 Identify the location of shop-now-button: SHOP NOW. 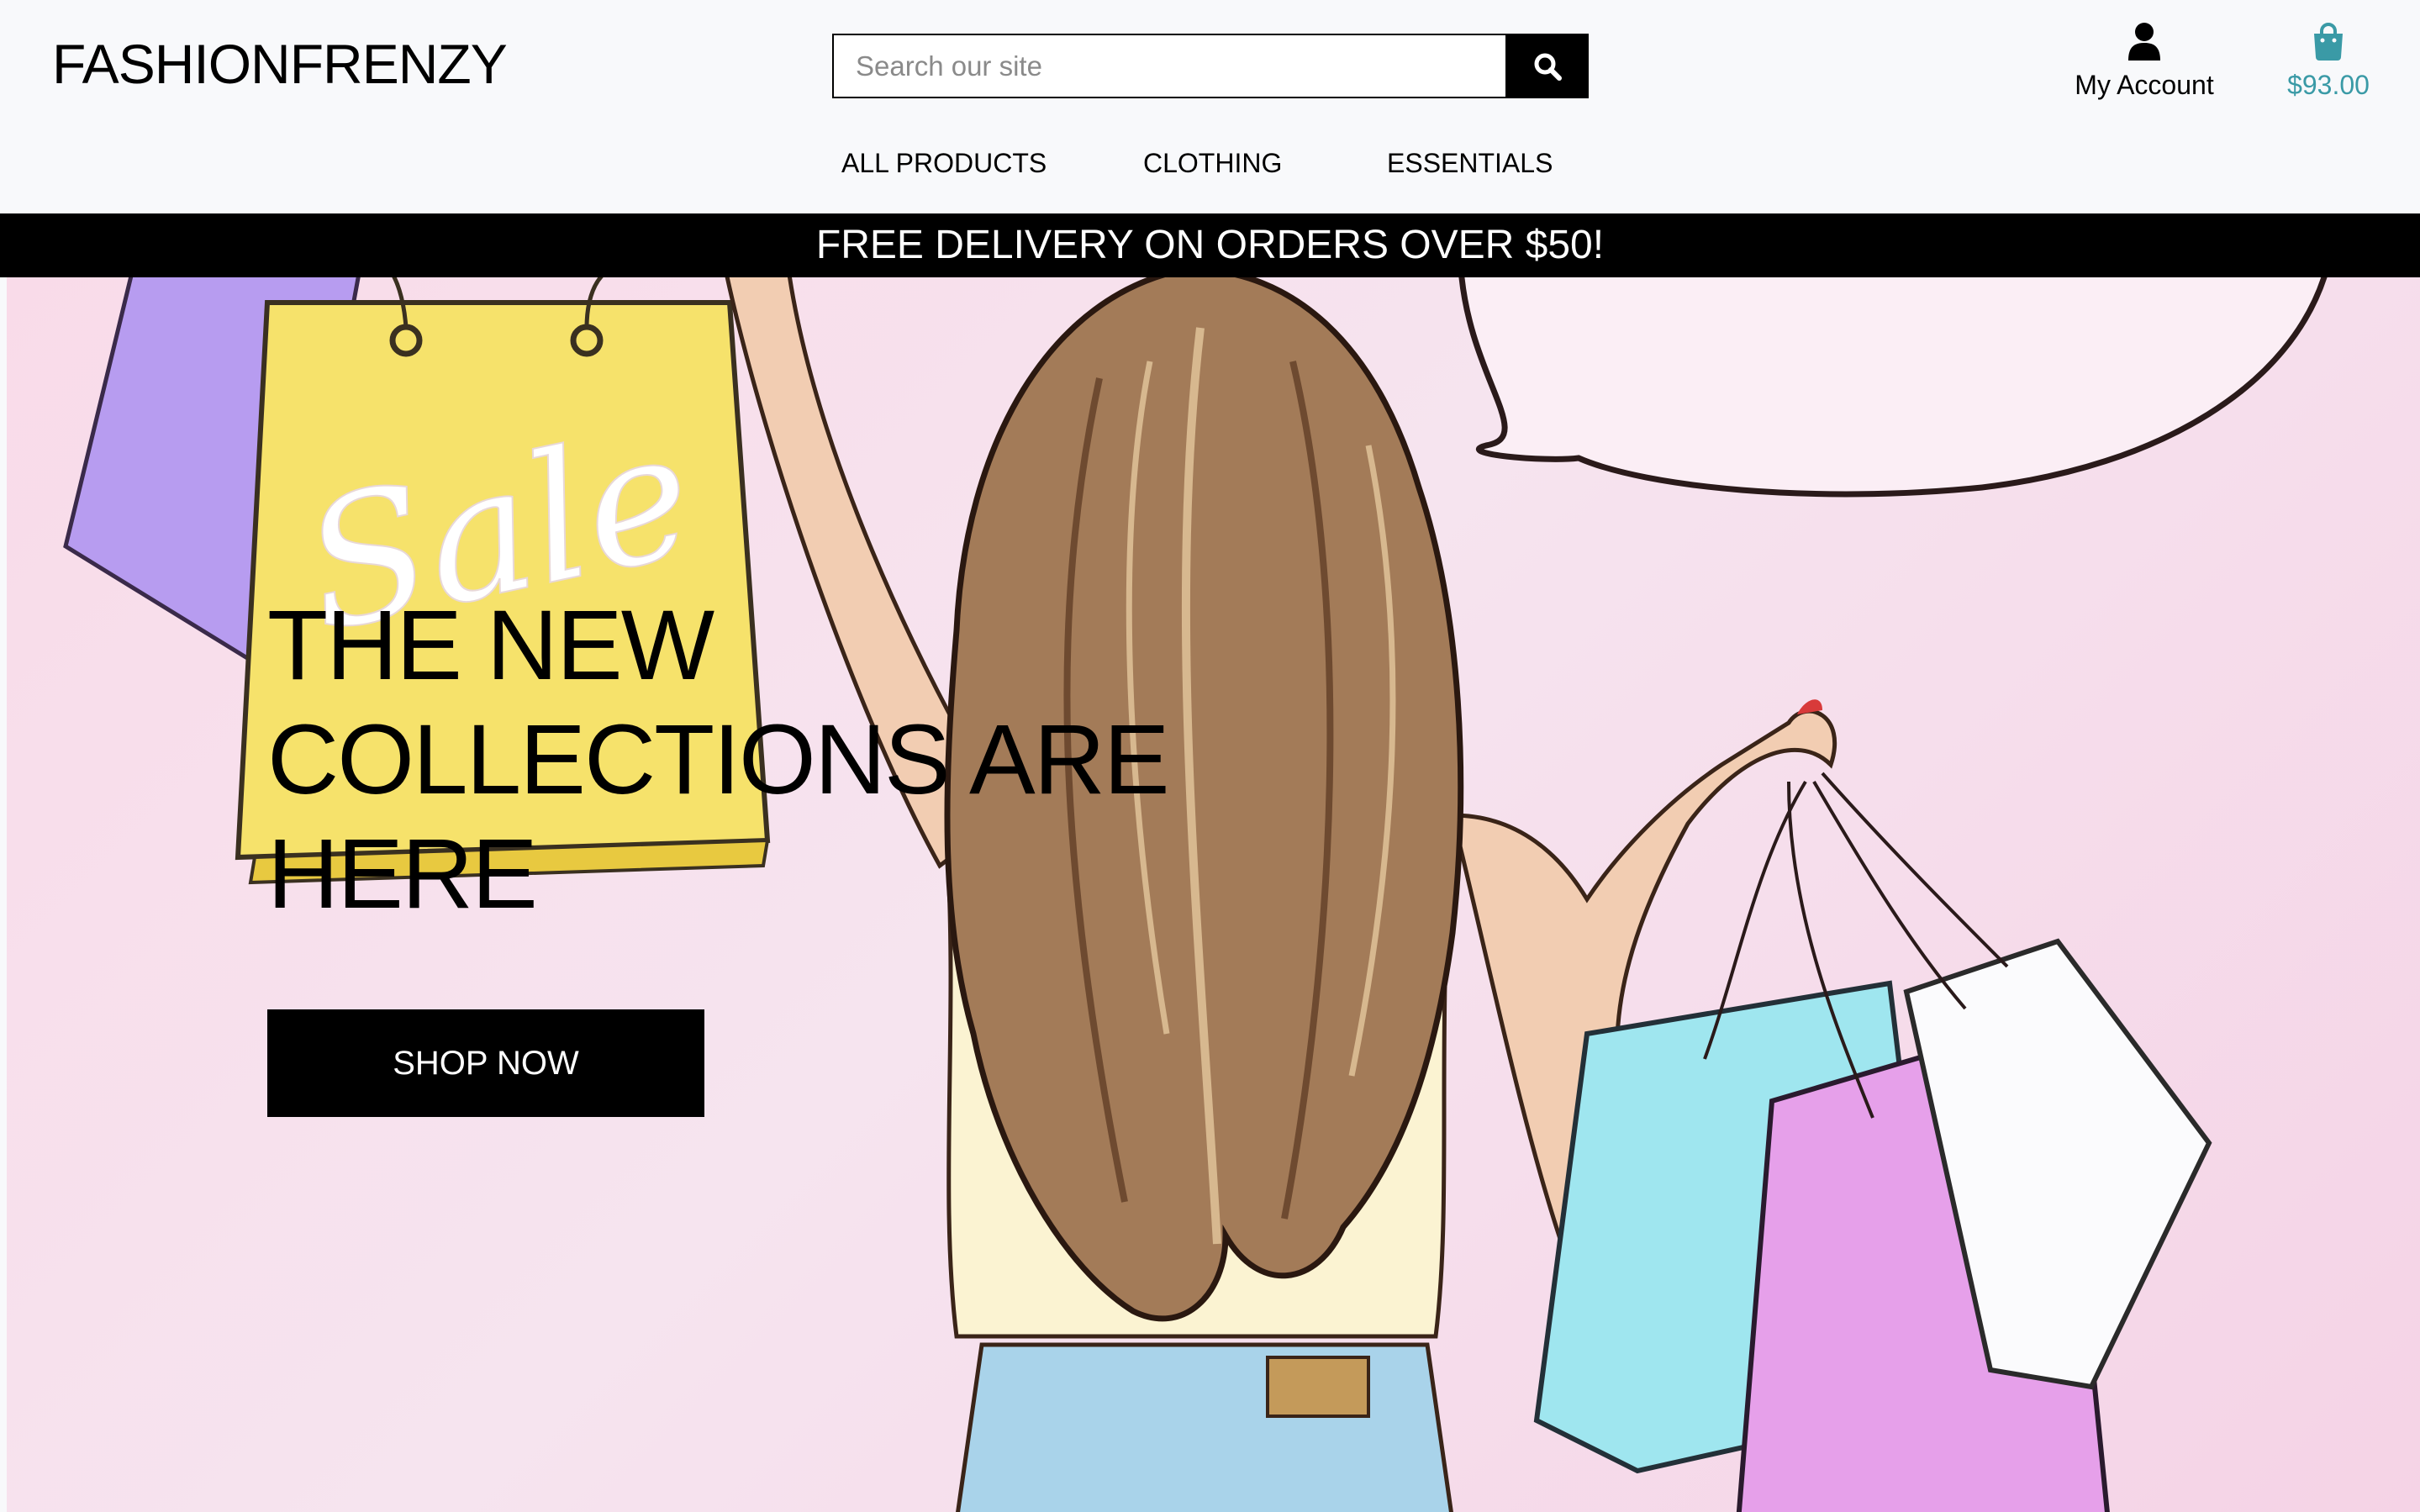
(486, 1063).